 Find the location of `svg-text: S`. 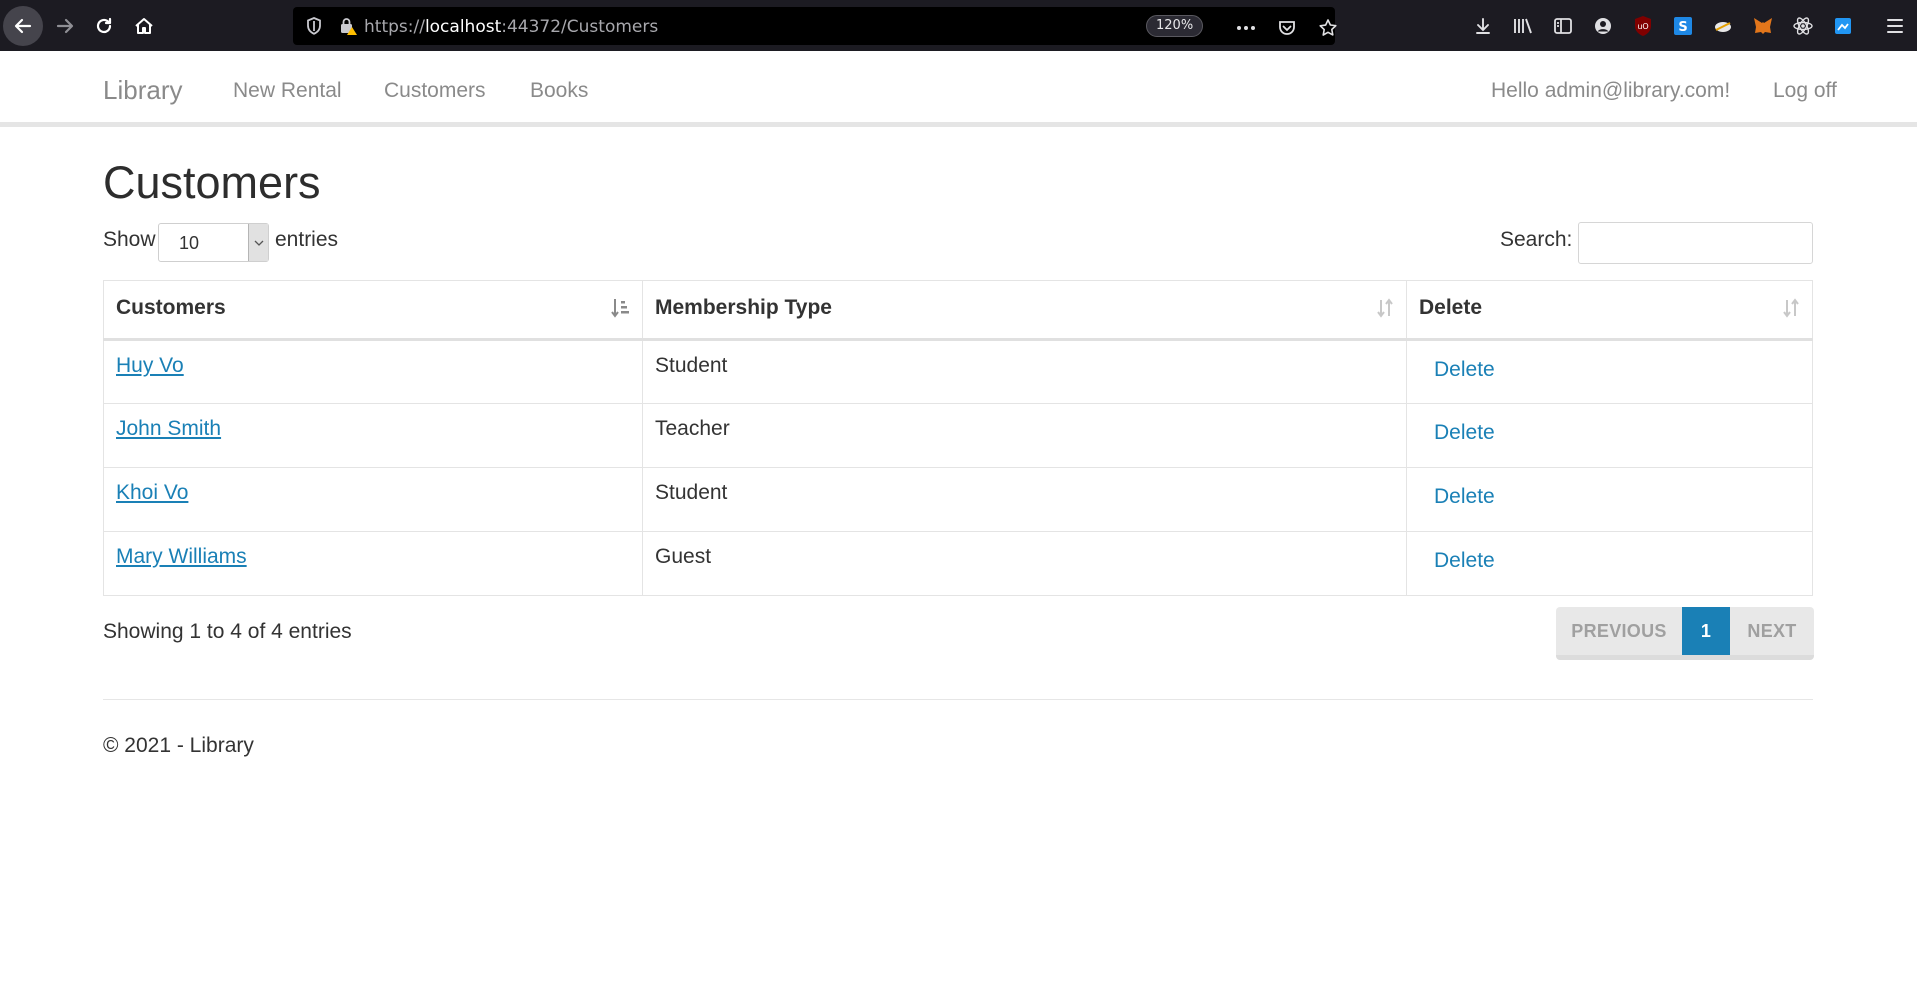

svg-text: S is located at coordinates (1682, 27).